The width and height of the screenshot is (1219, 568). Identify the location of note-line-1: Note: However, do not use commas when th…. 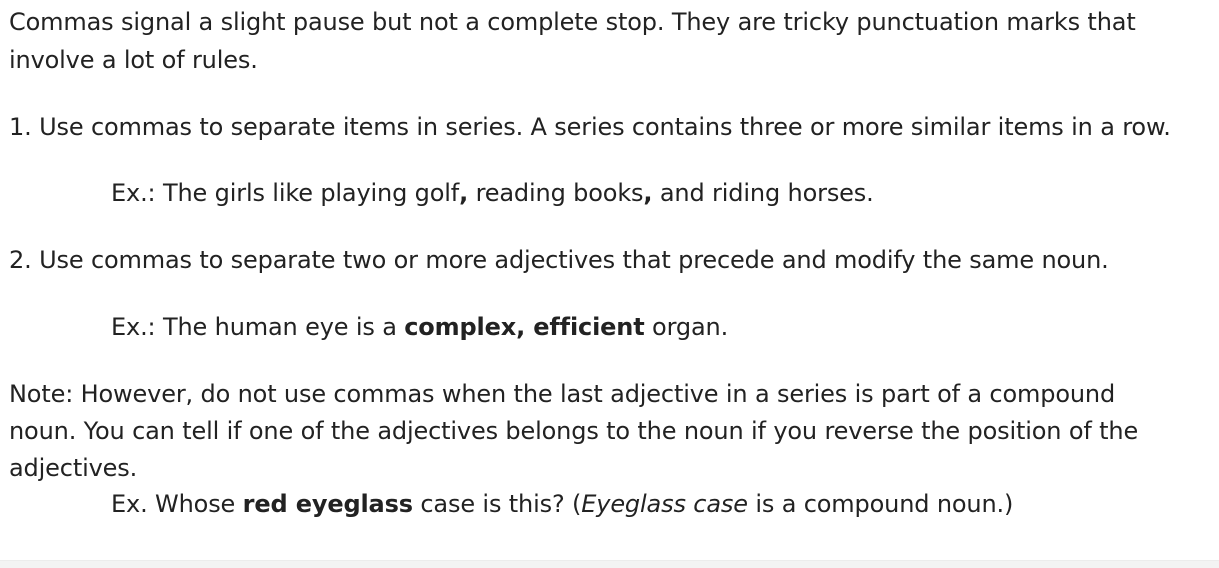
(562, 394).